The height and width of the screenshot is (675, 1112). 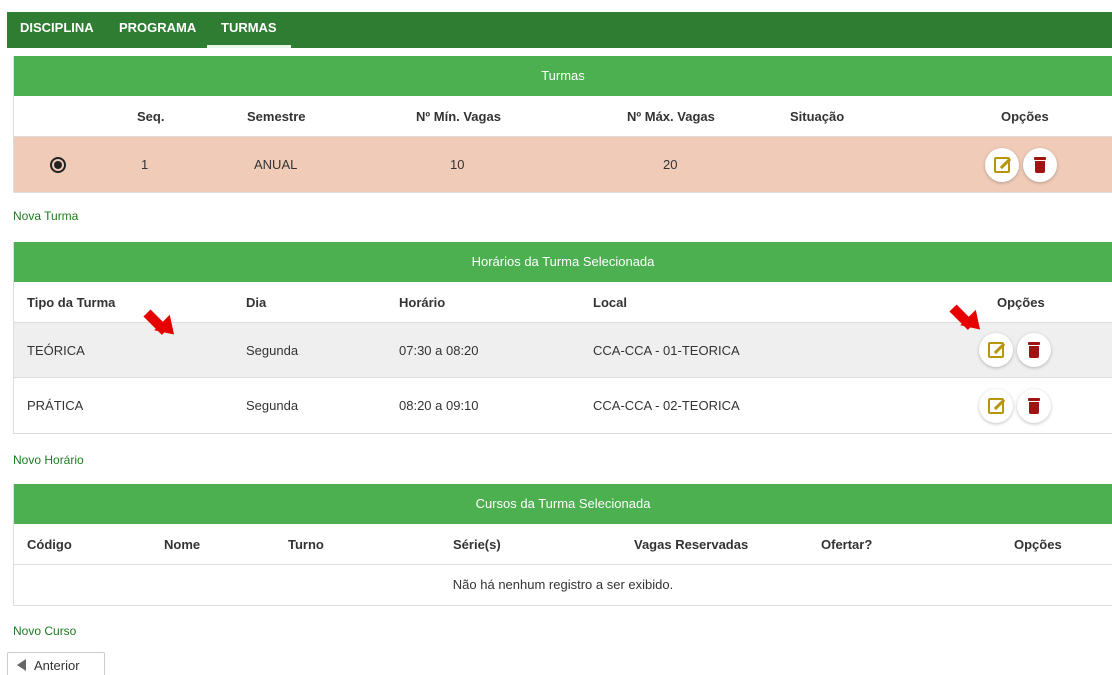 What do you see at coordinates (670, 164) in the screenshot?
I see `cell-max-vagas: 20` at bounding box center [670, 164].